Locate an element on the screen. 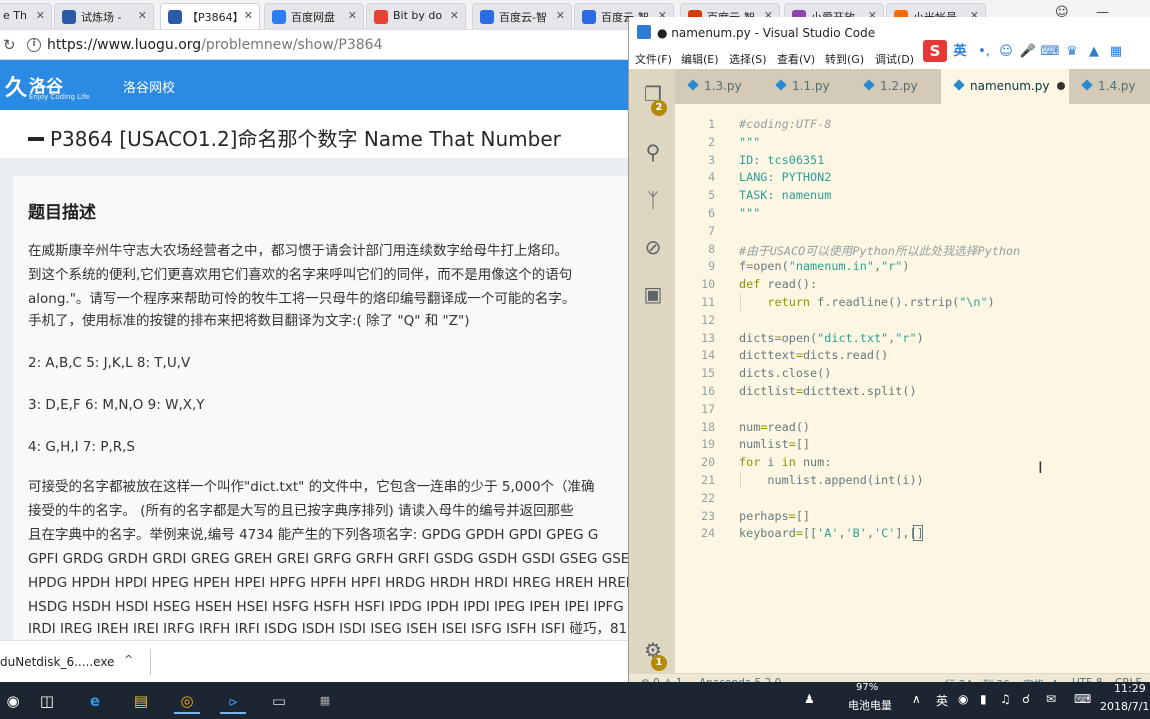  clock-date: 2018/7/1 is located at coordinates (1124, 706).